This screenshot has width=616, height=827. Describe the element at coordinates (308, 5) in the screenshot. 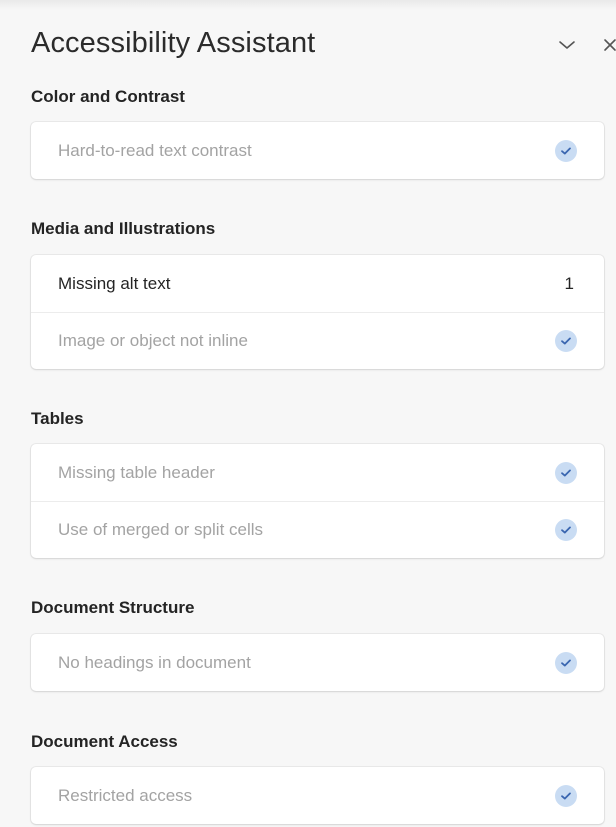

I see `pane-top-edge` at that location.